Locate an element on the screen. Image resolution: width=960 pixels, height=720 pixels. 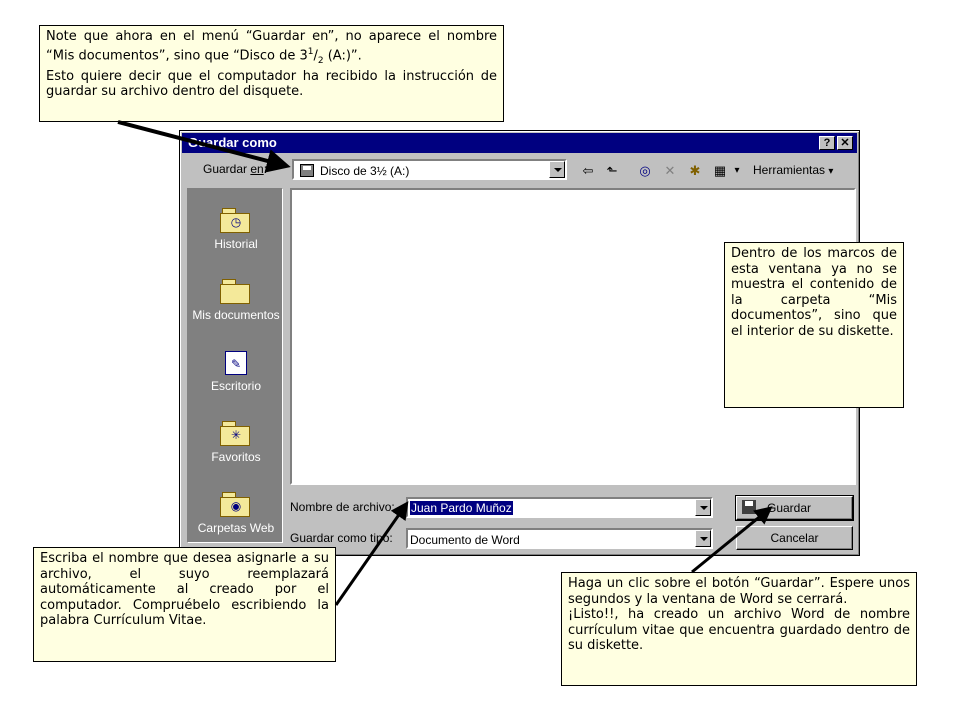
place-favorites: ✳ Favoritos is located at coordinates (236, 445).